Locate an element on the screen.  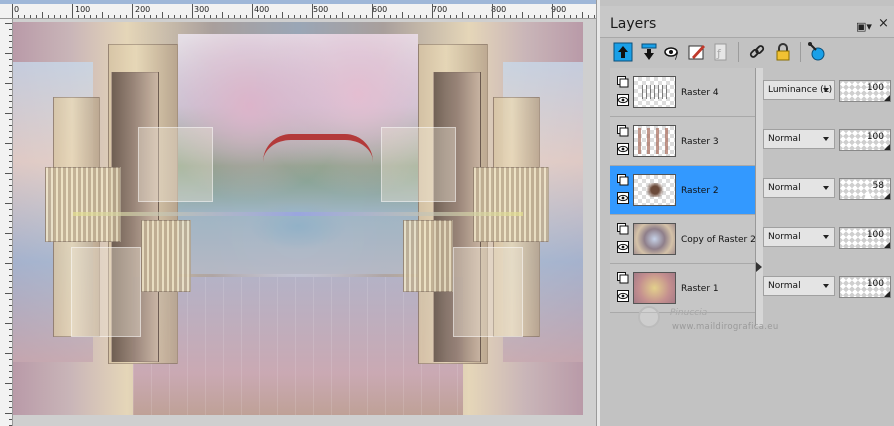
watermark-logo-icon is located at coordinates (649, 317).